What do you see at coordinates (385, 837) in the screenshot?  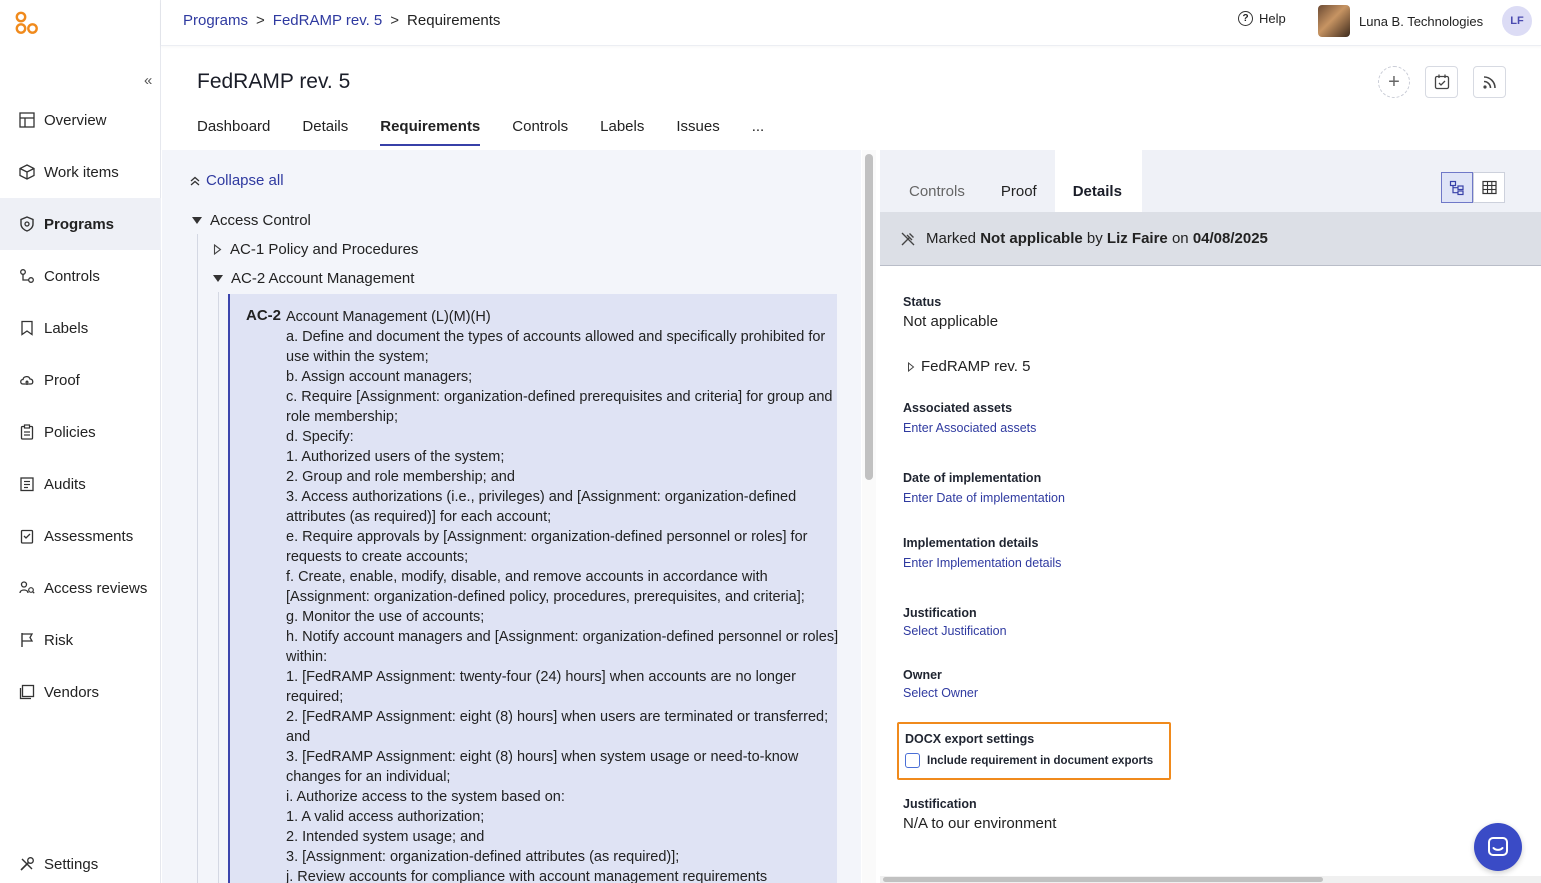 I see `requirement-line: 2. Intended system usage; and` at bounding box center [385, 837].